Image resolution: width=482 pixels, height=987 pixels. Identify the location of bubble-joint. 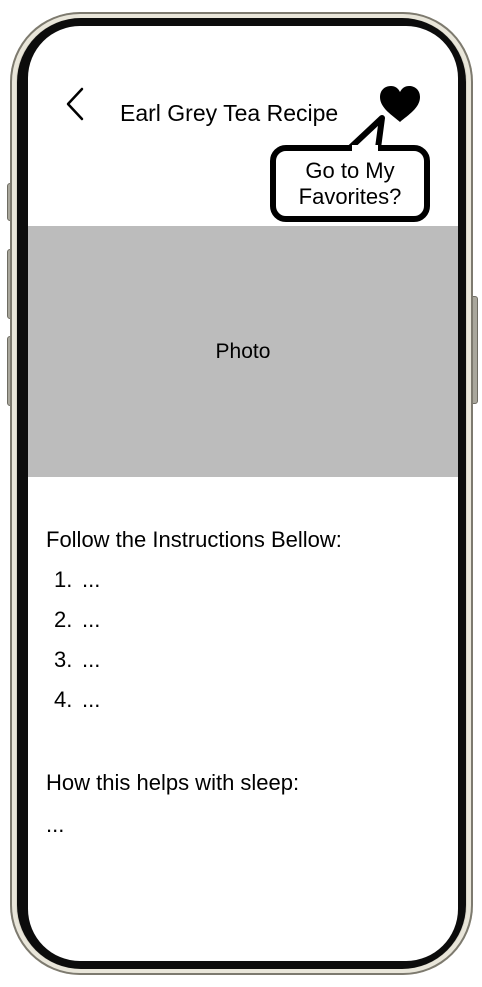
(365, 148).